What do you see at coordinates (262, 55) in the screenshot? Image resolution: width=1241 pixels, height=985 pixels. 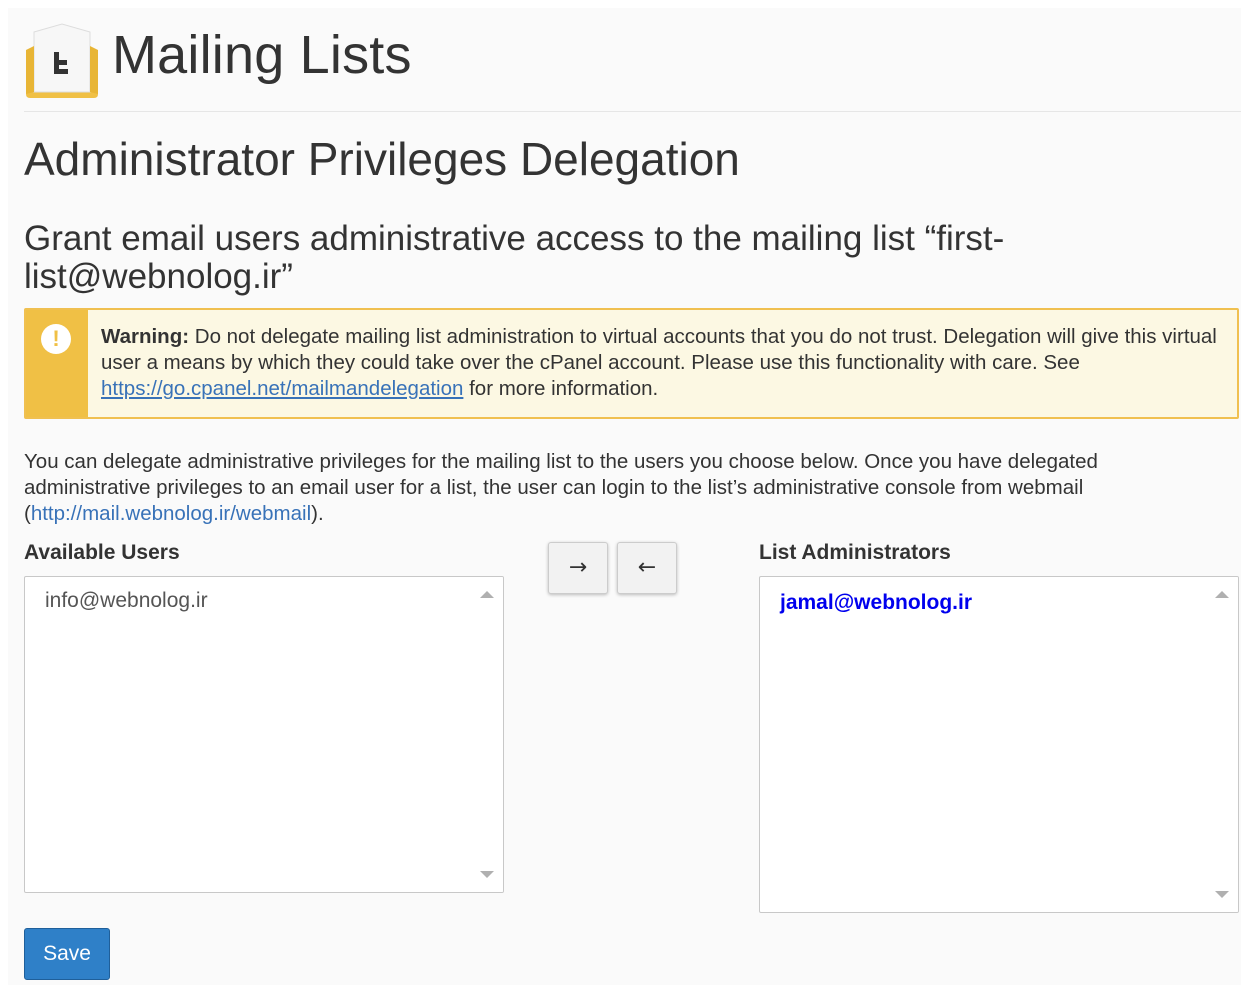 I see `page-title: Mailing Lists` at bounding box center [262, 55].